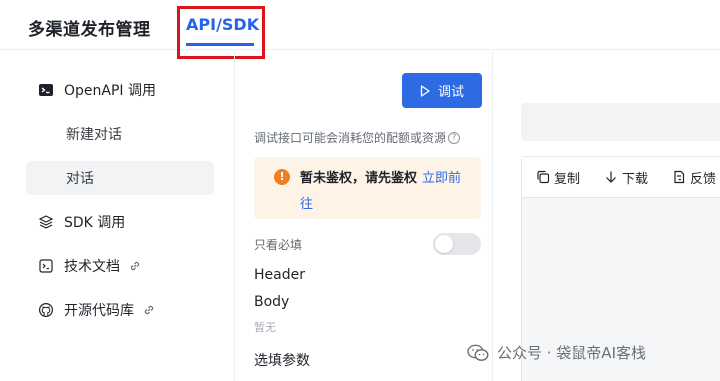  I want to click on sidebar-item-label: 技术文档, so click(92, 267).